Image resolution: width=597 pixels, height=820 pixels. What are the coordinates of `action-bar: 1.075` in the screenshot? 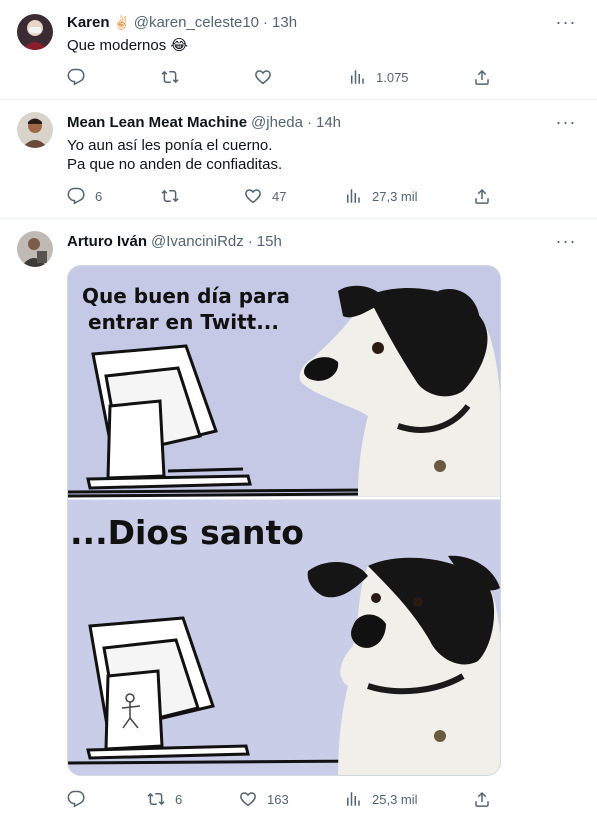 It's located at (282, 77).